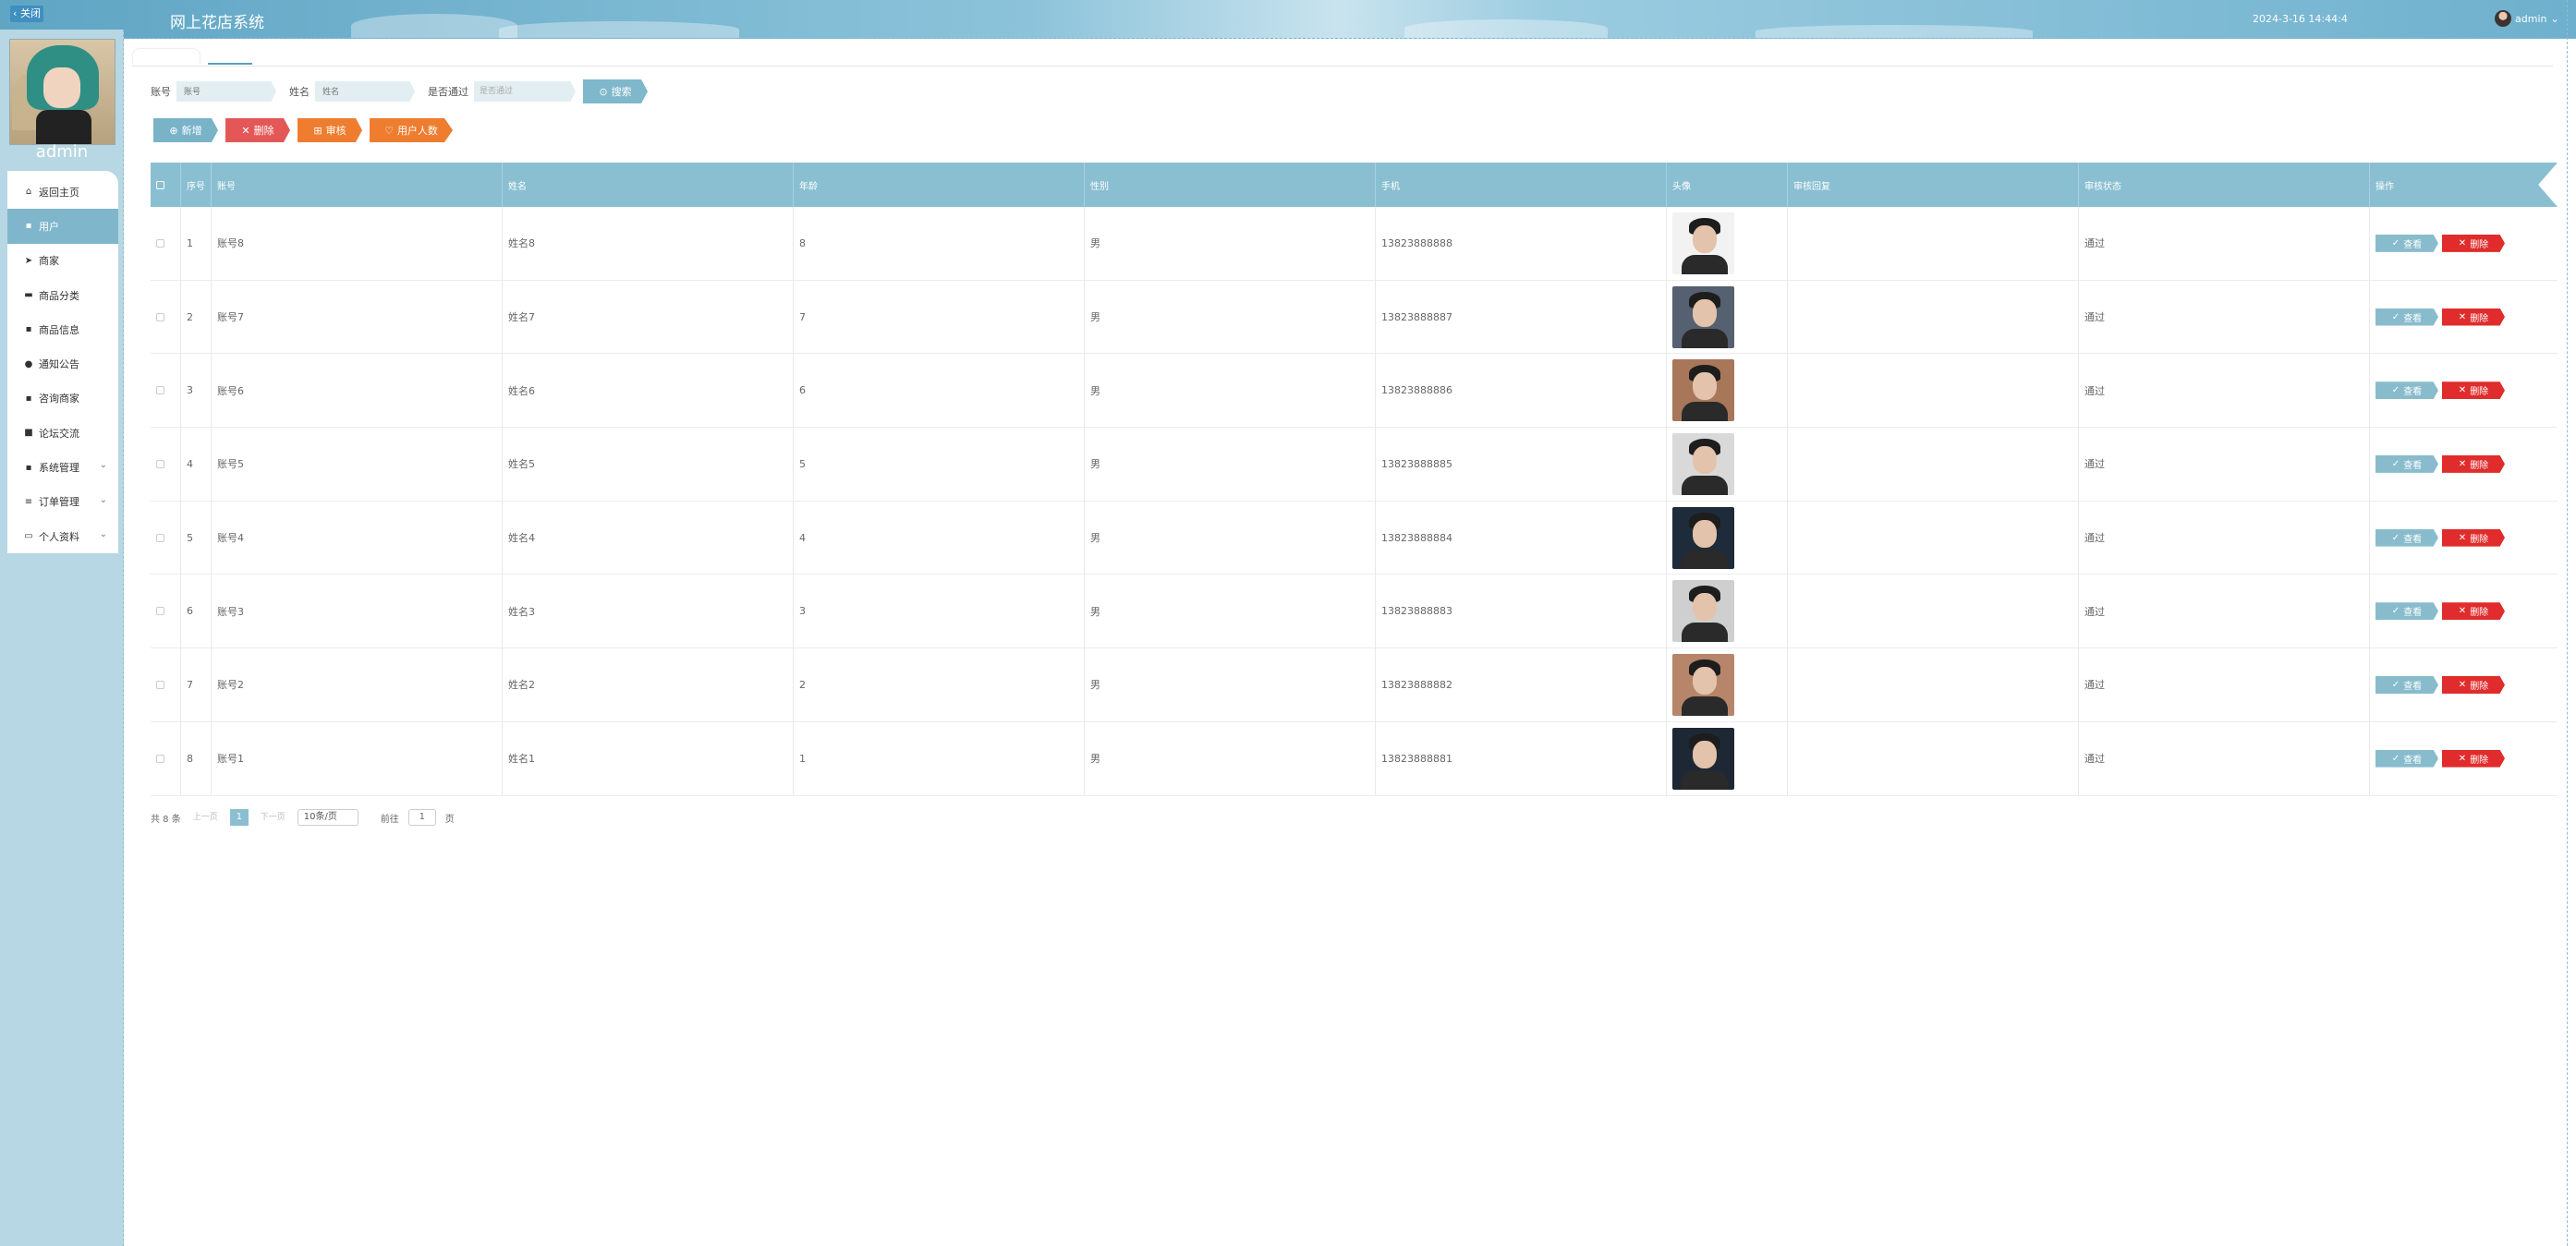 This screenshot has height=1246, width=2576. Describe the element at coordinates (1354, 317) in the screenshot. I see `table-row: 2 账号7 姓名7 7 男 13823888887 通过 ✓ 查看 ✕ 删除` at that location.